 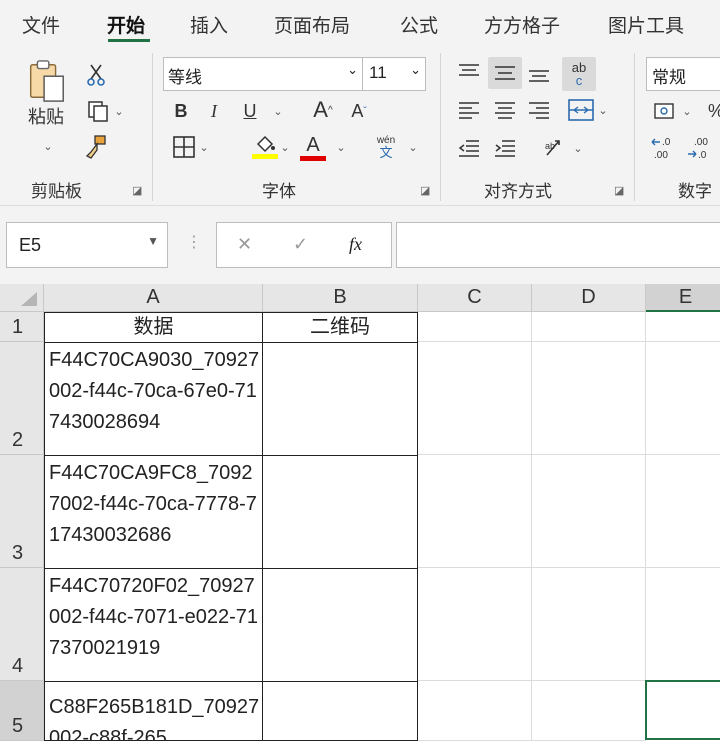 What do you see at coordinates (475, 398) in the screenshot?
I see `cell-c2` at bounding box center [475, 398].